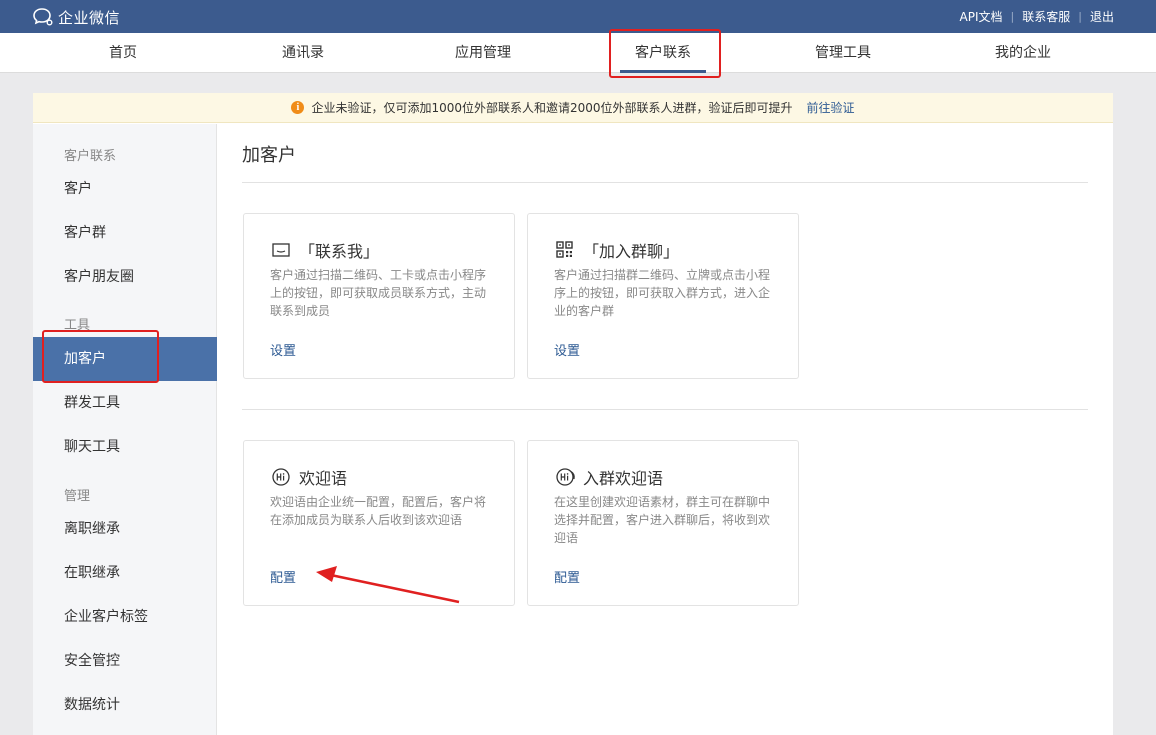 This screenshot has height=735, width=1156. Describe the element at coordinates (843, 53) in the screenshot. I see `nav-management-tools: 管理工具` at that location.